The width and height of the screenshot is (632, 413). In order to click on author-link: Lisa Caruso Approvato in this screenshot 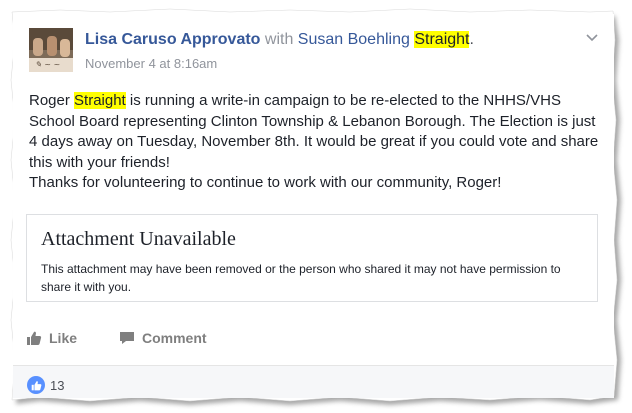, I will do `click(172, 39)`.